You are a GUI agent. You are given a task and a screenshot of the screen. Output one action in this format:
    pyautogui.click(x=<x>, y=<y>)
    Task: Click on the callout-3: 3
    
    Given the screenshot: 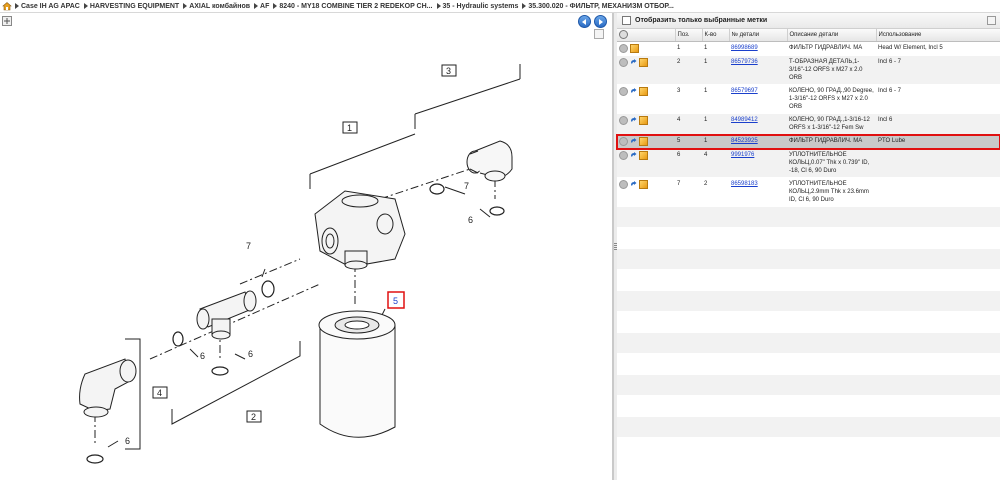 What is the action you would take?
    pyautogui.click(x=448, y=71)
    